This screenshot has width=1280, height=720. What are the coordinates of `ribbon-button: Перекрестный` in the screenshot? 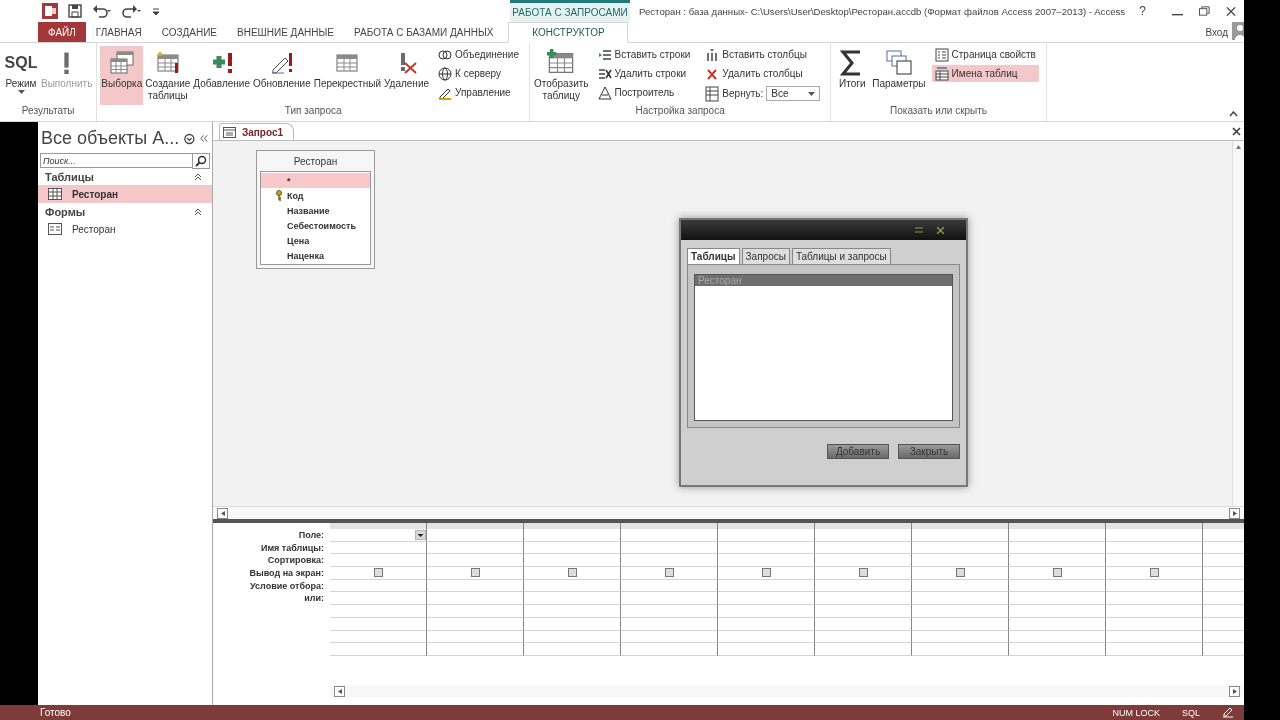 It's located at (347, 75).